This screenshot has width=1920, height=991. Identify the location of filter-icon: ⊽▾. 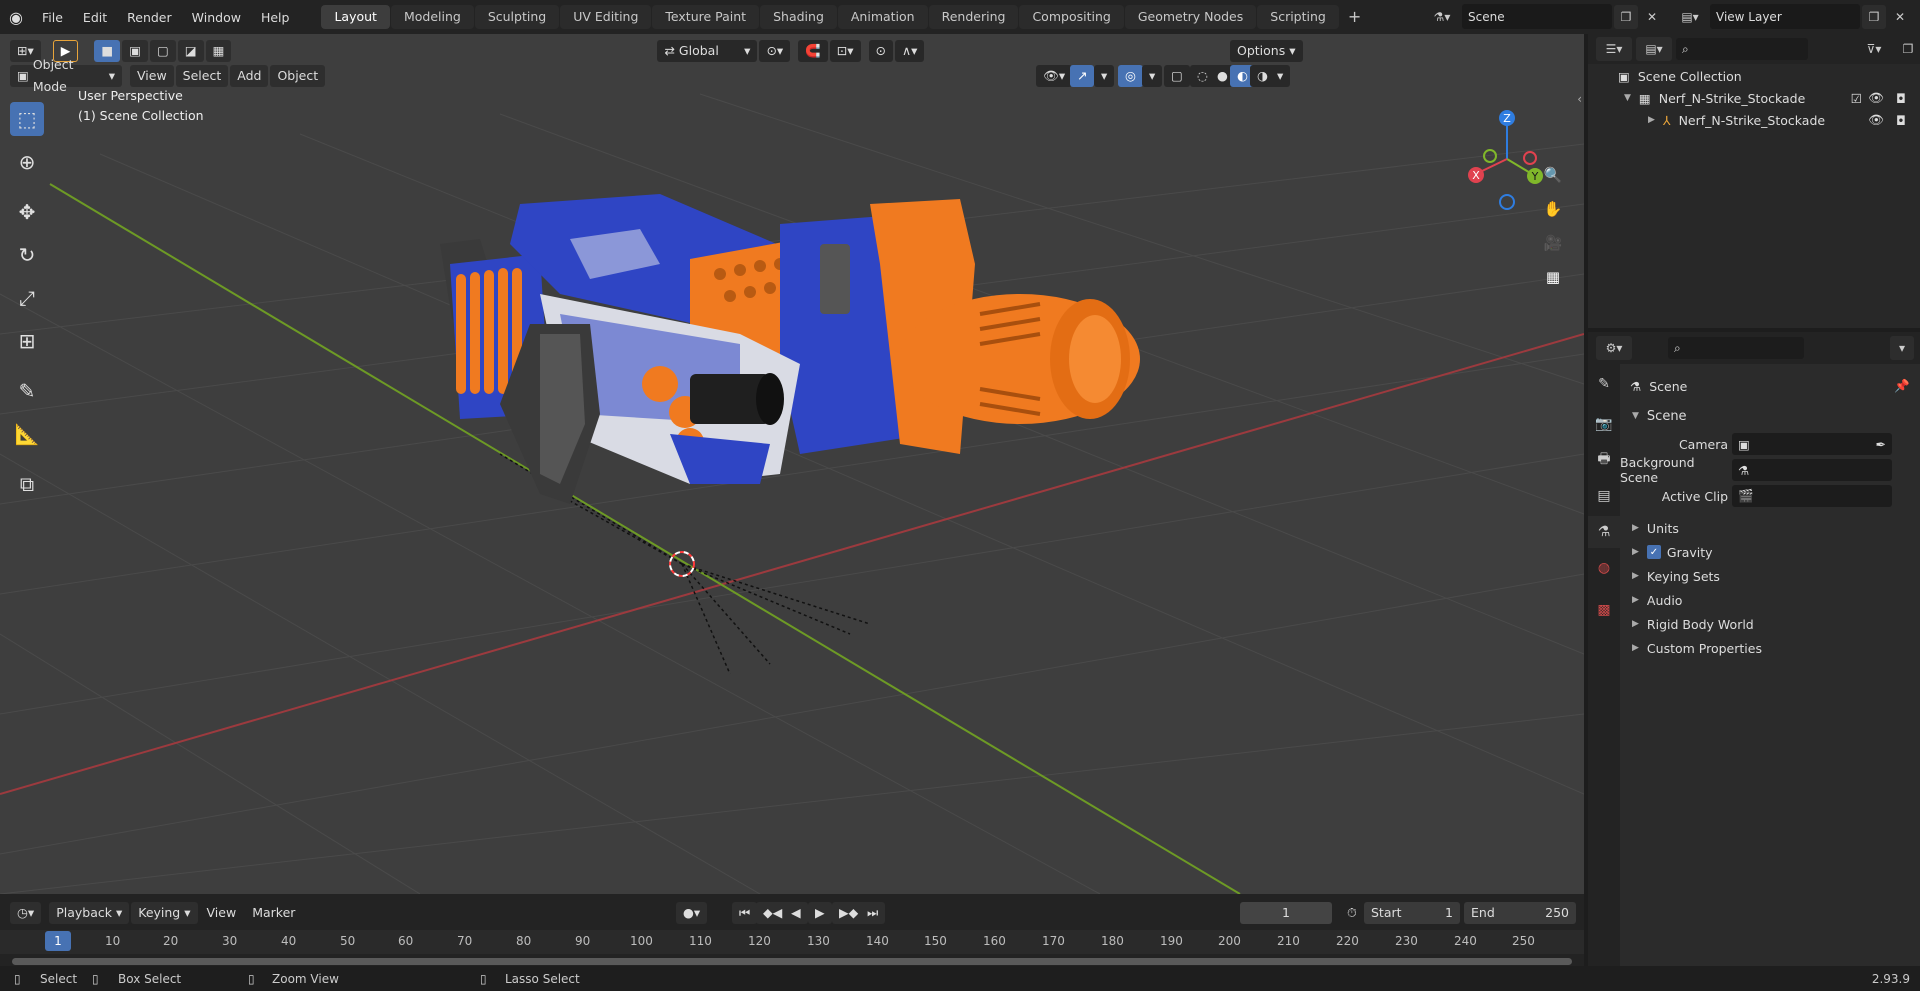
(1874, 49).